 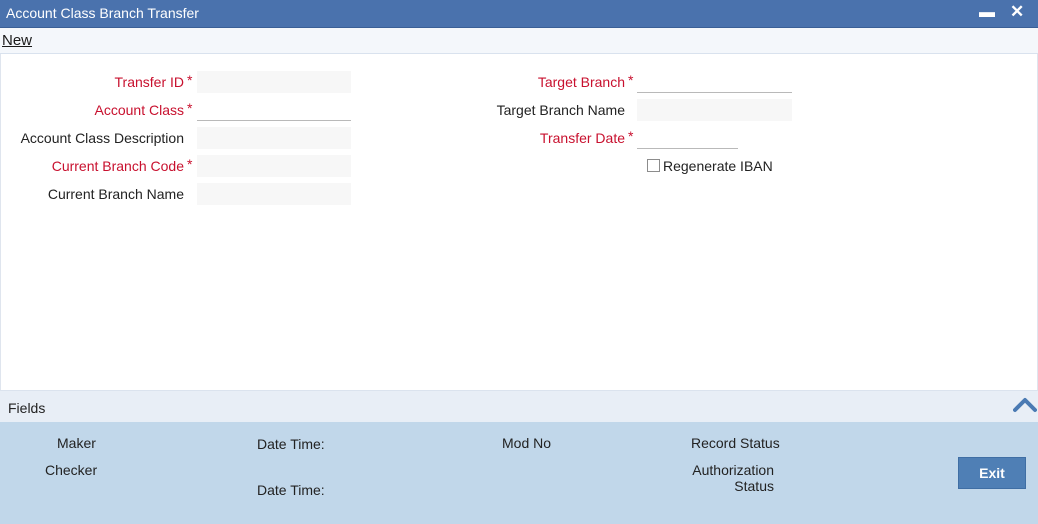 What do you see at coordinates (581, 82) in the screenshot?
I see `target-branch-label: Target Branch` at bounding box center [581, 82].